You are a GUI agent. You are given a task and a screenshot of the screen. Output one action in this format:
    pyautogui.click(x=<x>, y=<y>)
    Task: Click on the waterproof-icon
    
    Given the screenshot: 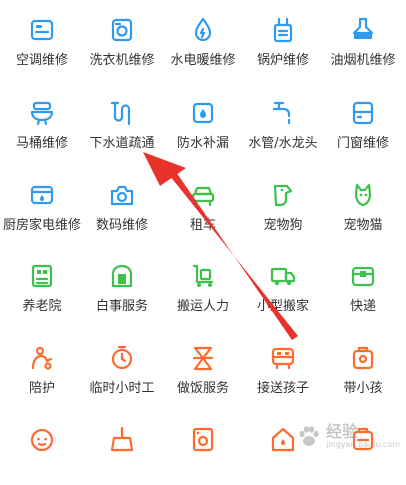 What is the action you would take?
    pyautogui.click(x=203, y=113)
    